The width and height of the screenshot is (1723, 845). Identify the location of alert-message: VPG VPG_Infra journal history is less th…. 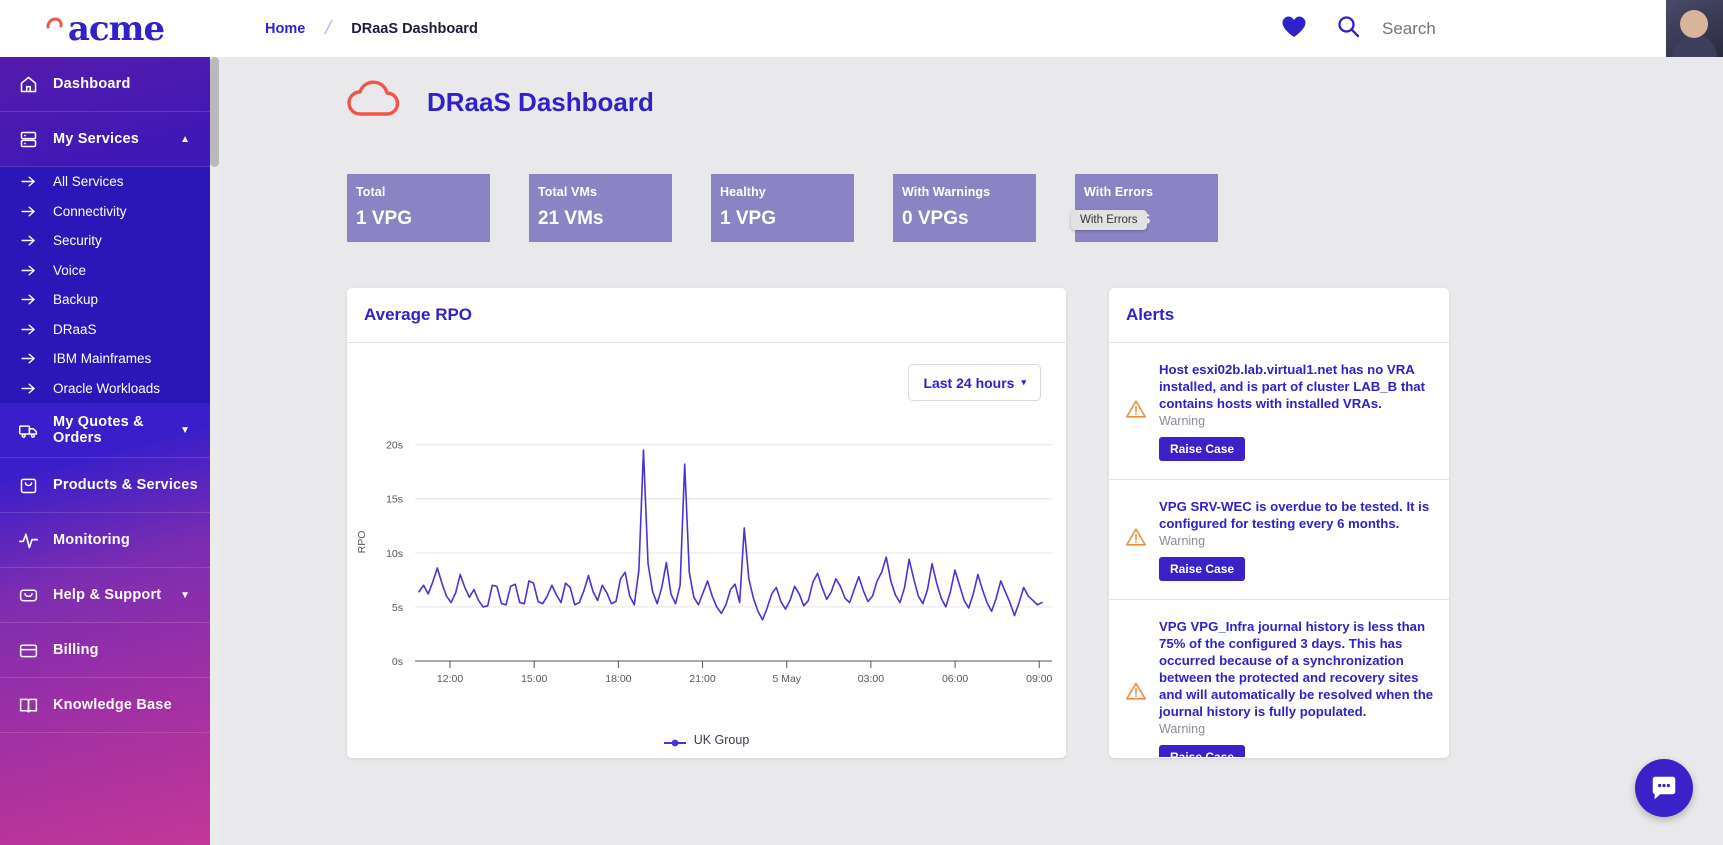
(1296, 669).